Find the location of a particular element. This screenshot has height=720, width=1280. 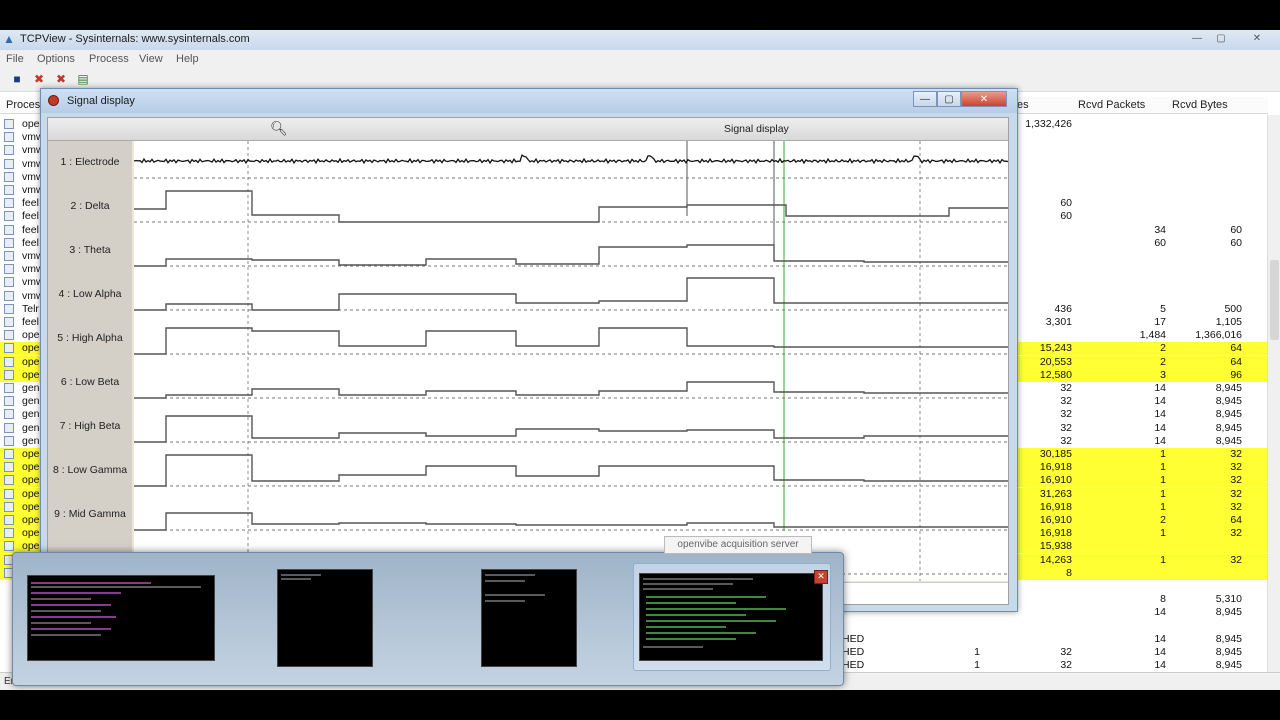

thumbnail-close-icon: ✕ is located at coordinates (821, 577).